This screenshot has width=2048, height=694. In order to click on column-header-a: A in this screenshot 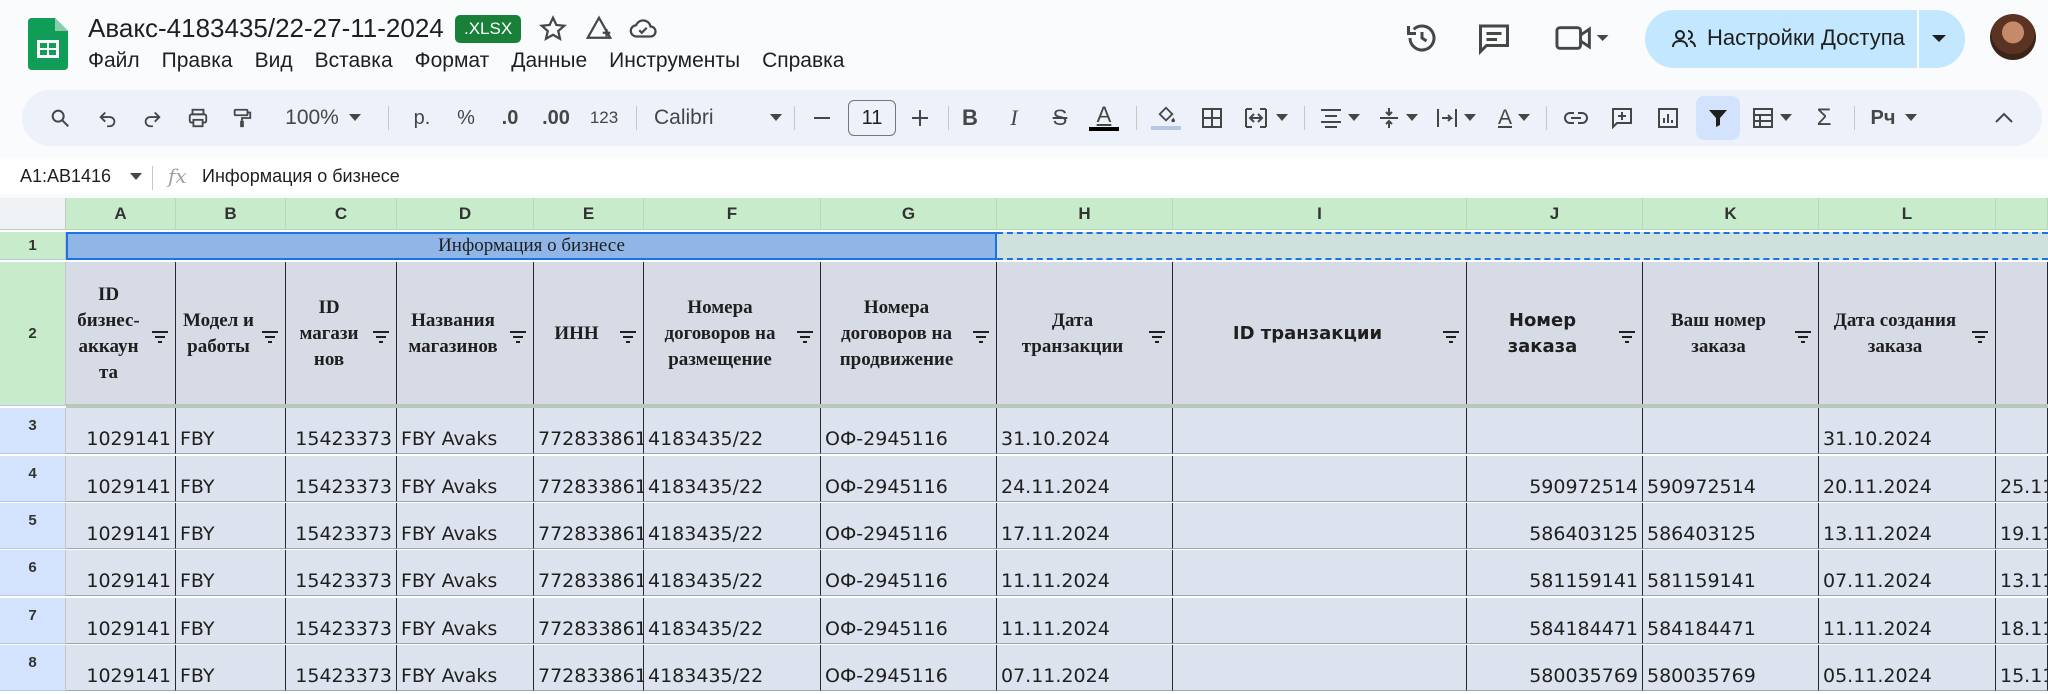, I will do `click(121, 214)`.